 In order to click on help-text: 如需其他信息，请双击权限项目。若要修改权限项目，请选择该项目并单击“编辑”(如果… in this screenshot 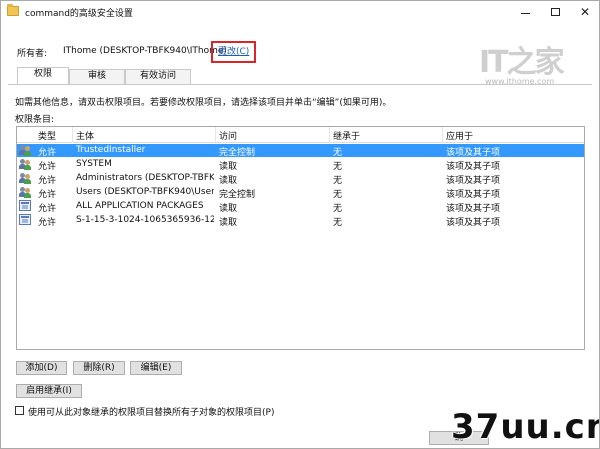, I will do `click(203, 103)`.